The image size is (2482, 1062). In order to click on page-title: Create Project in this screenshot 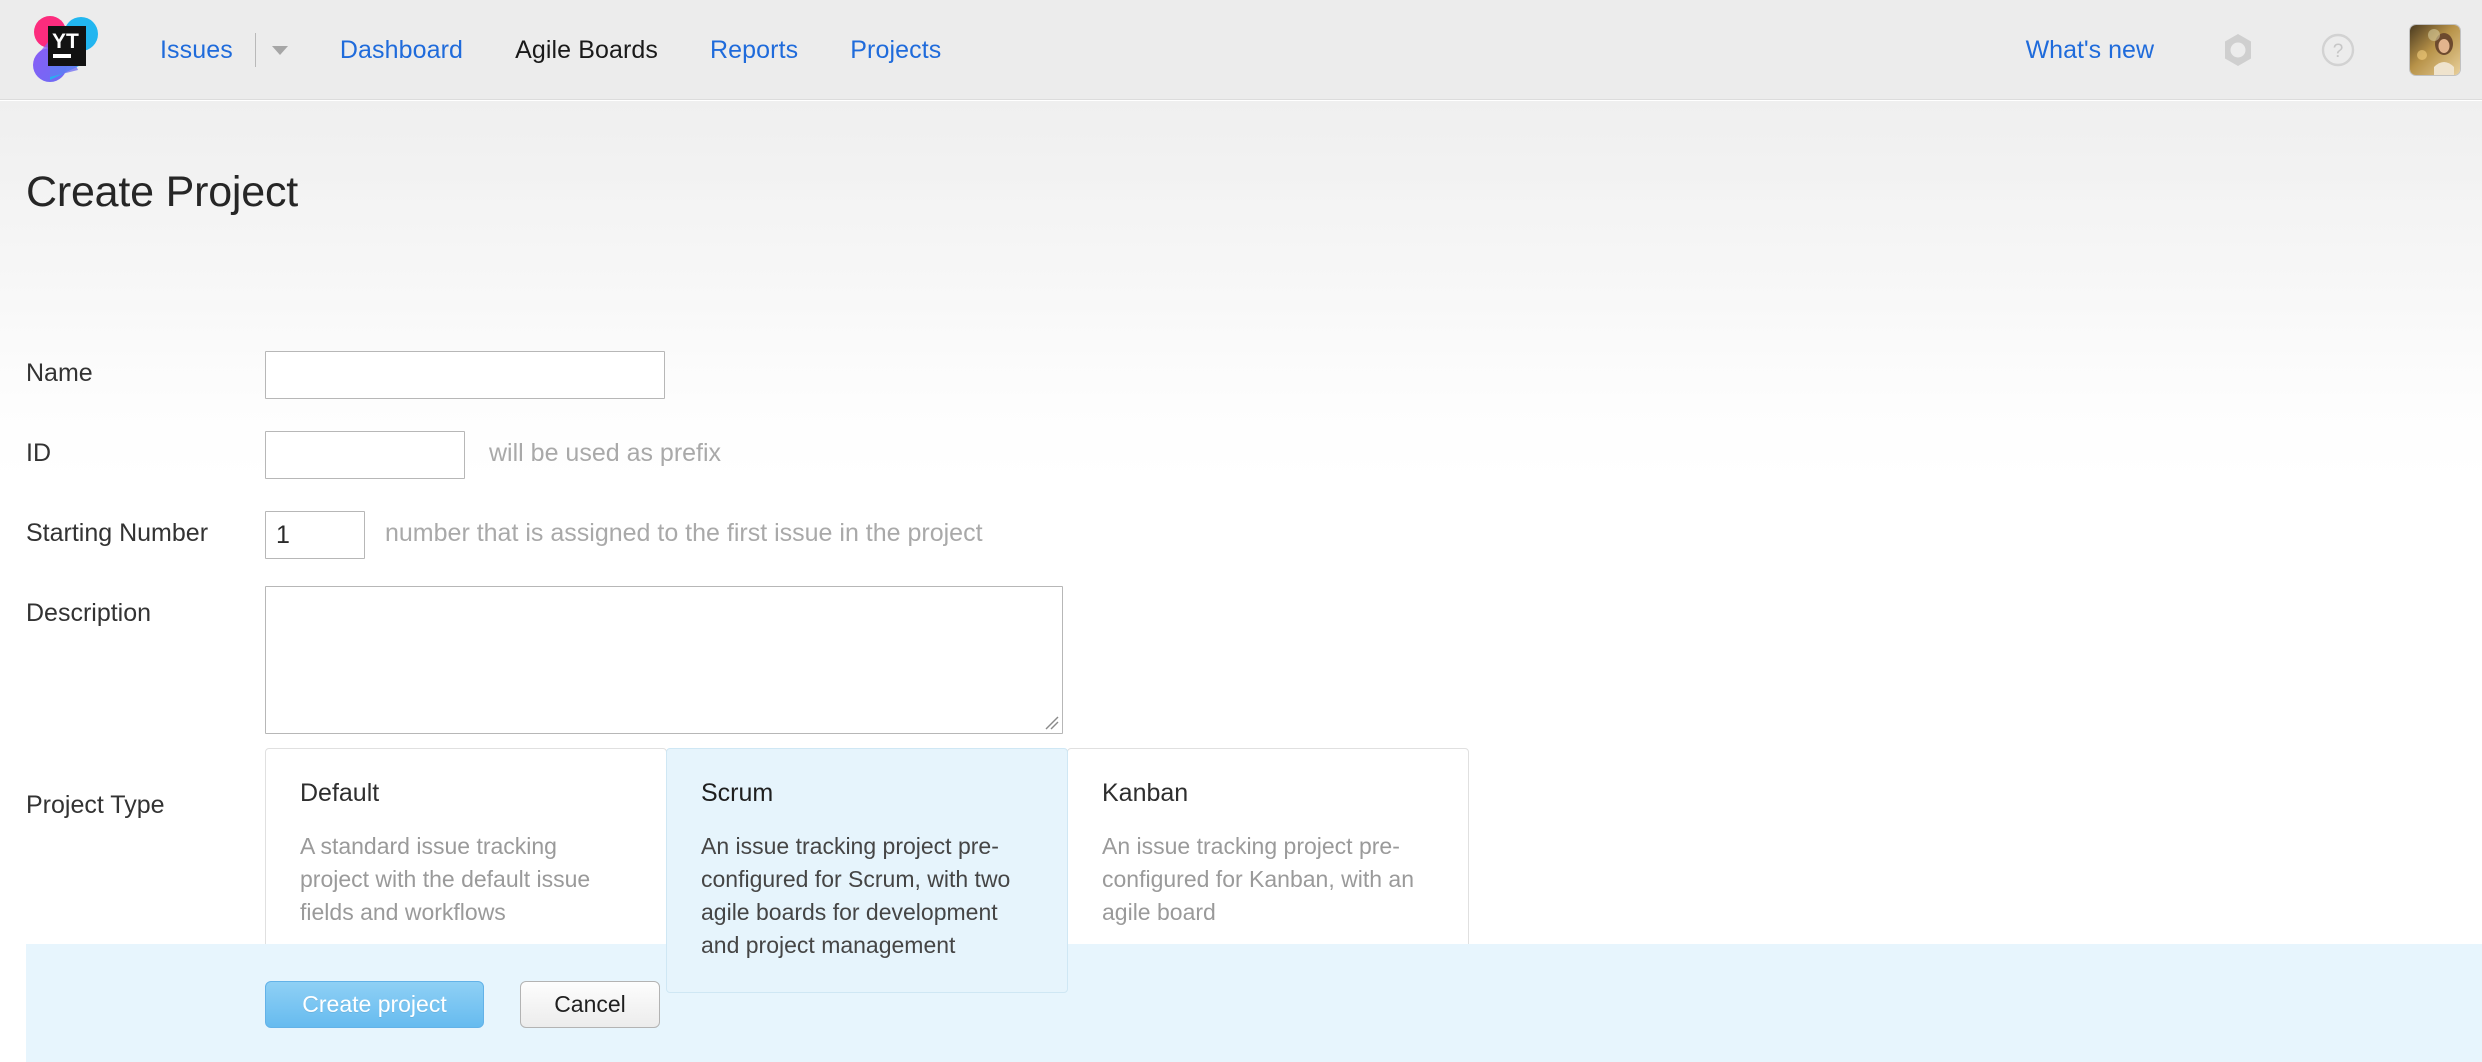, I will do `click(162, 191)`.